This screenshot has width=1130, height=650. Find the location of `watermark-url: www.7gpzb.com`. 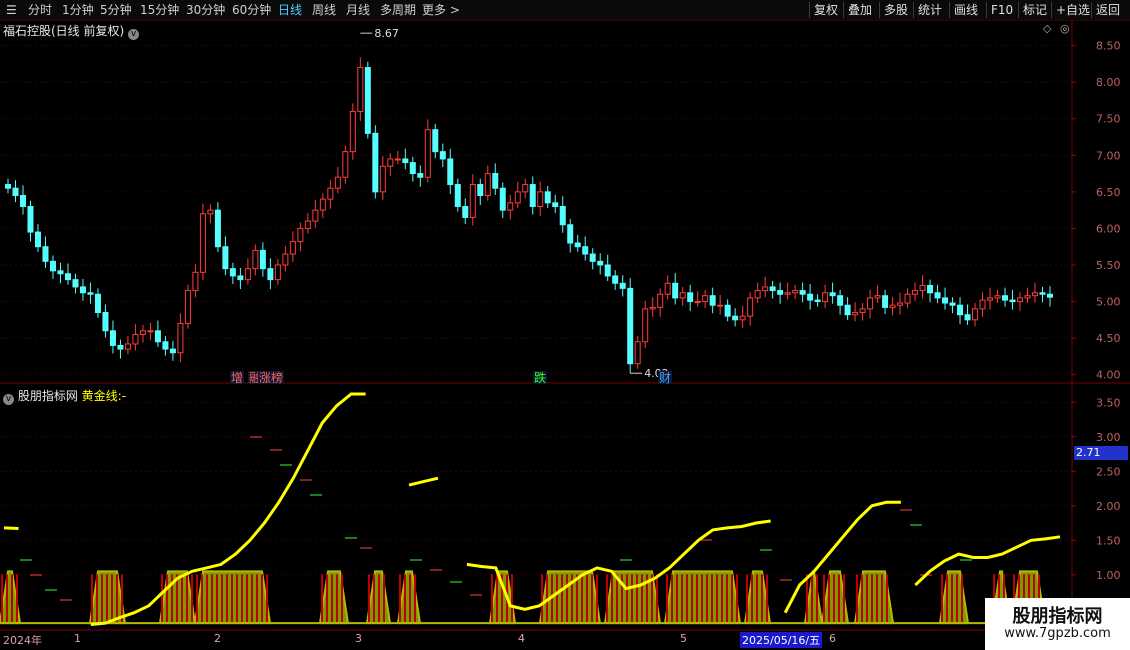

watermark-url: www.7gpzb.com is located at coordinates (1057, 633).